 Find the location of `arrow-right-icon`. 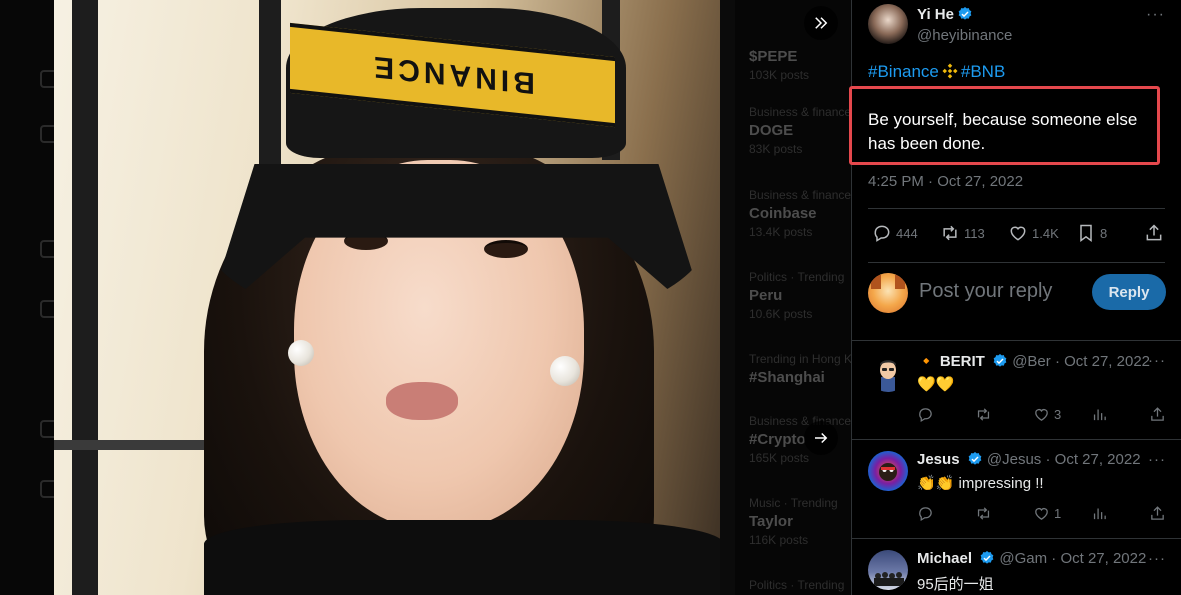

arrow-right-icon is located at coordinates (821, 438).